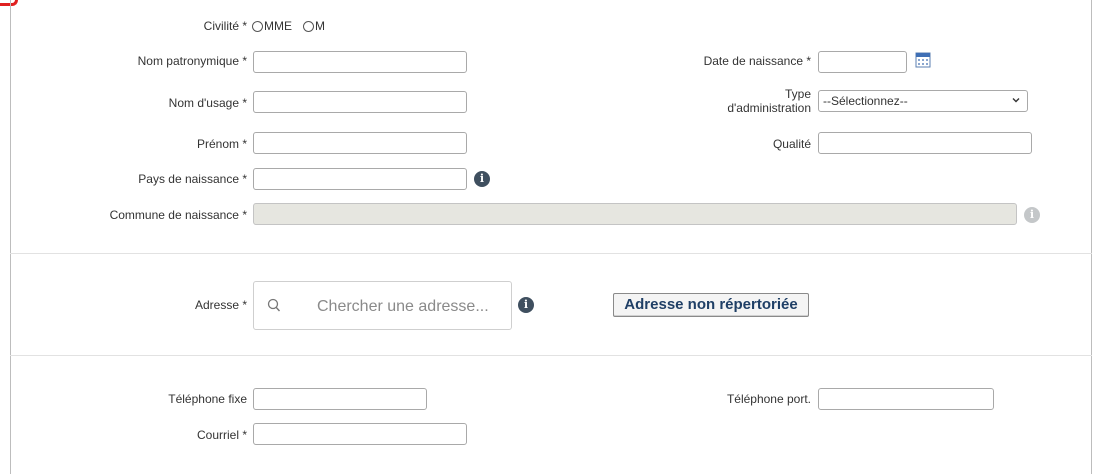 The image size is (1096, 474). I want to click on type-administration-label-line1: Type, so click(797, 94).